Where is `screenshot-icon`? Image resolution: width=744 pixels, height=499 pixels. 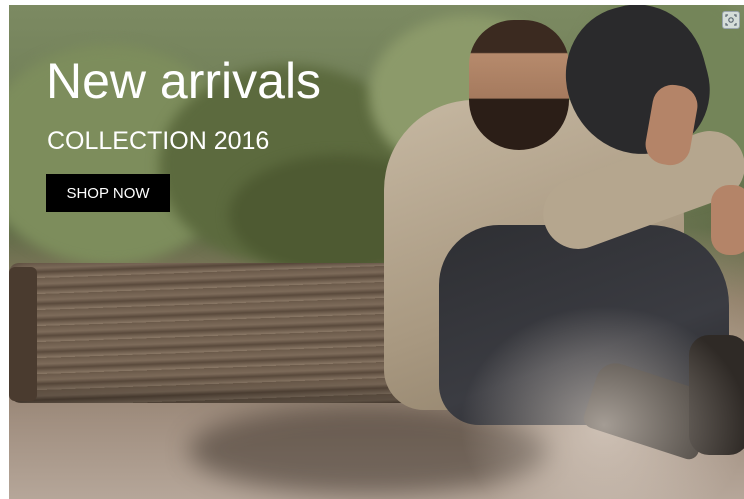
screenshot-icon is located at coordinates (731, 20).